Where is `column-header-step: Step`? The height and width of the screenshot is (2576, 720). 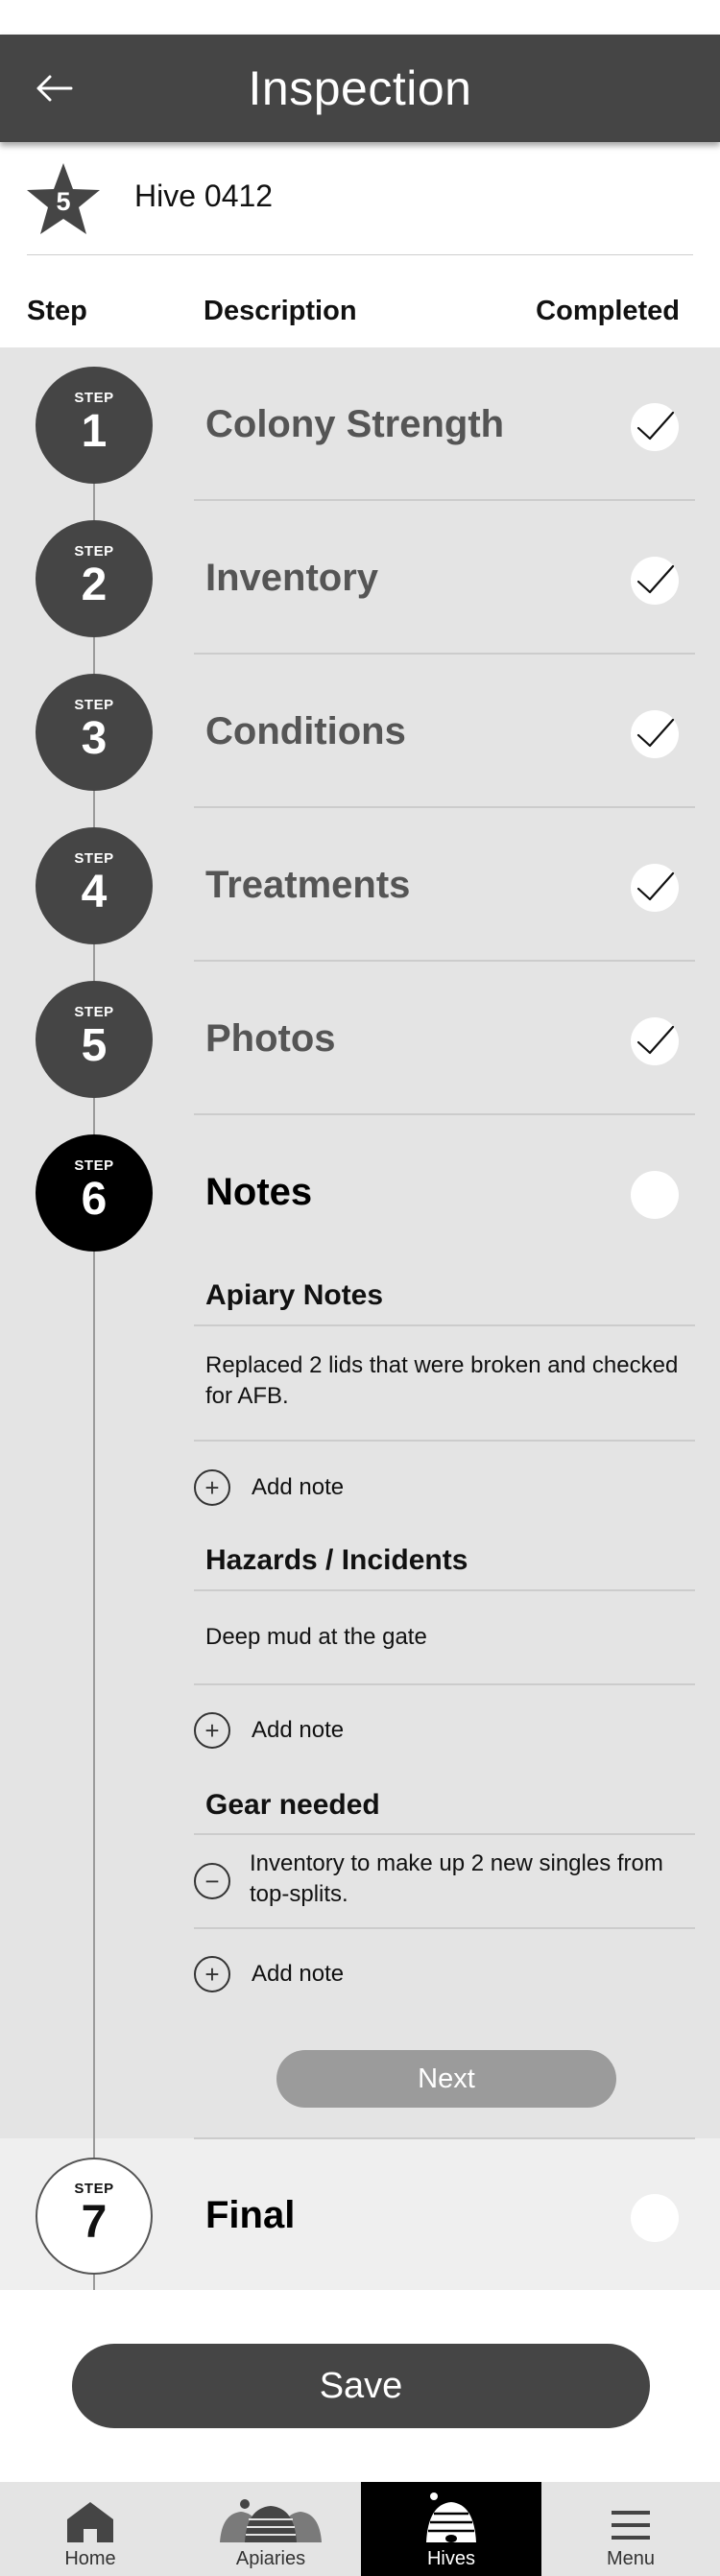 column-header-step: Step is located at coordinates (57, 311).